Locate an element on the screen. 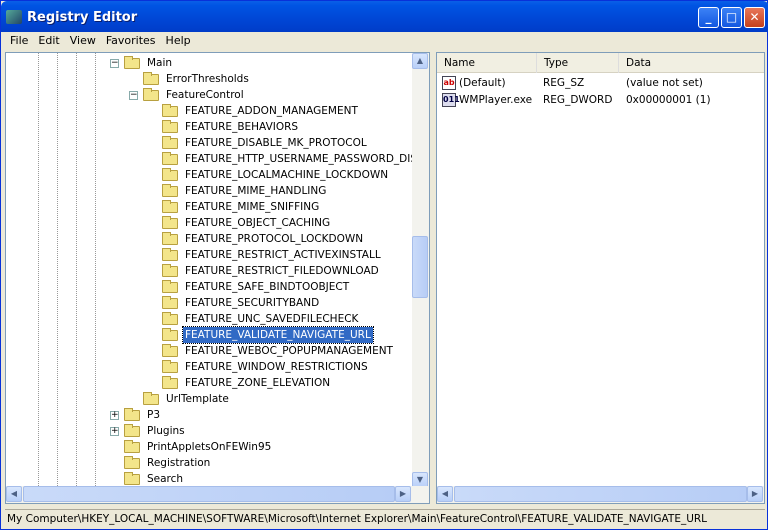  scroll-up-button: ▲ is located at coordinates (420, 61).